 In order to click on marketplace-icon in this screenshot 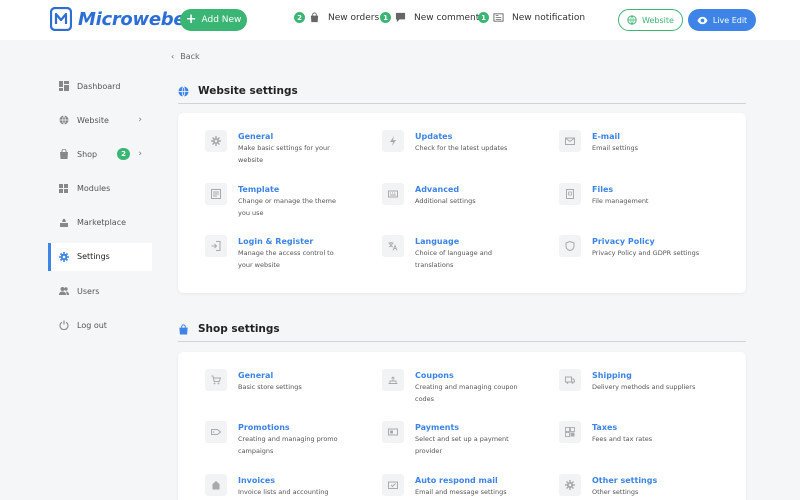, I will do `click(64, 222)`.